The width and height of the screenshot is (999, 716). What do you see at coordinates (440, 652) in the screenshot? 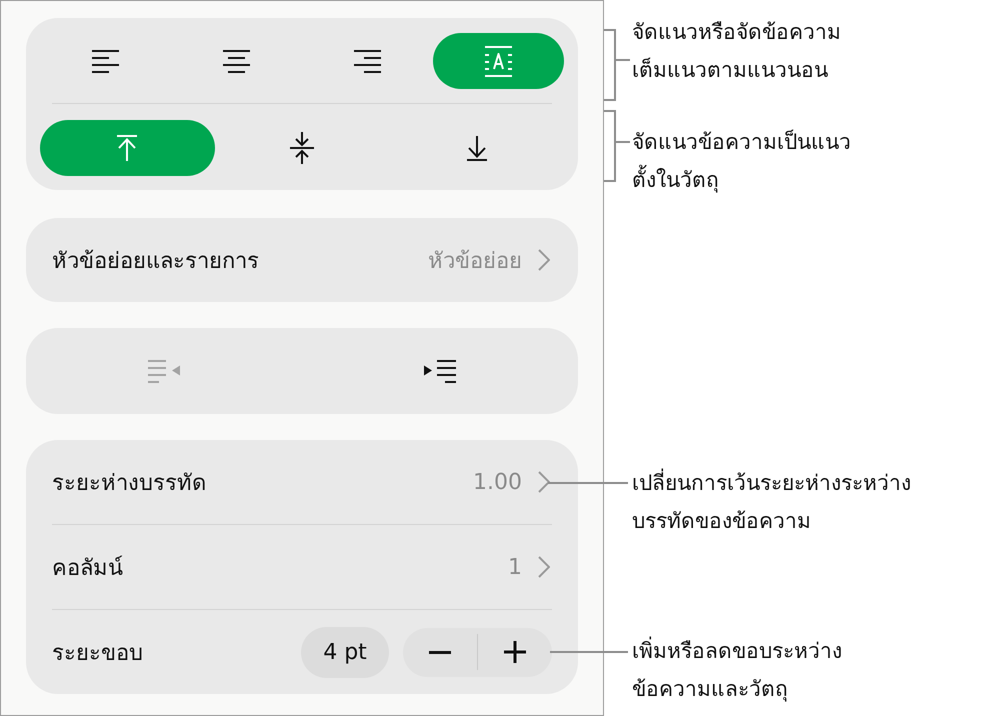
I see `minus-icon` at bounding box center [440, 652].